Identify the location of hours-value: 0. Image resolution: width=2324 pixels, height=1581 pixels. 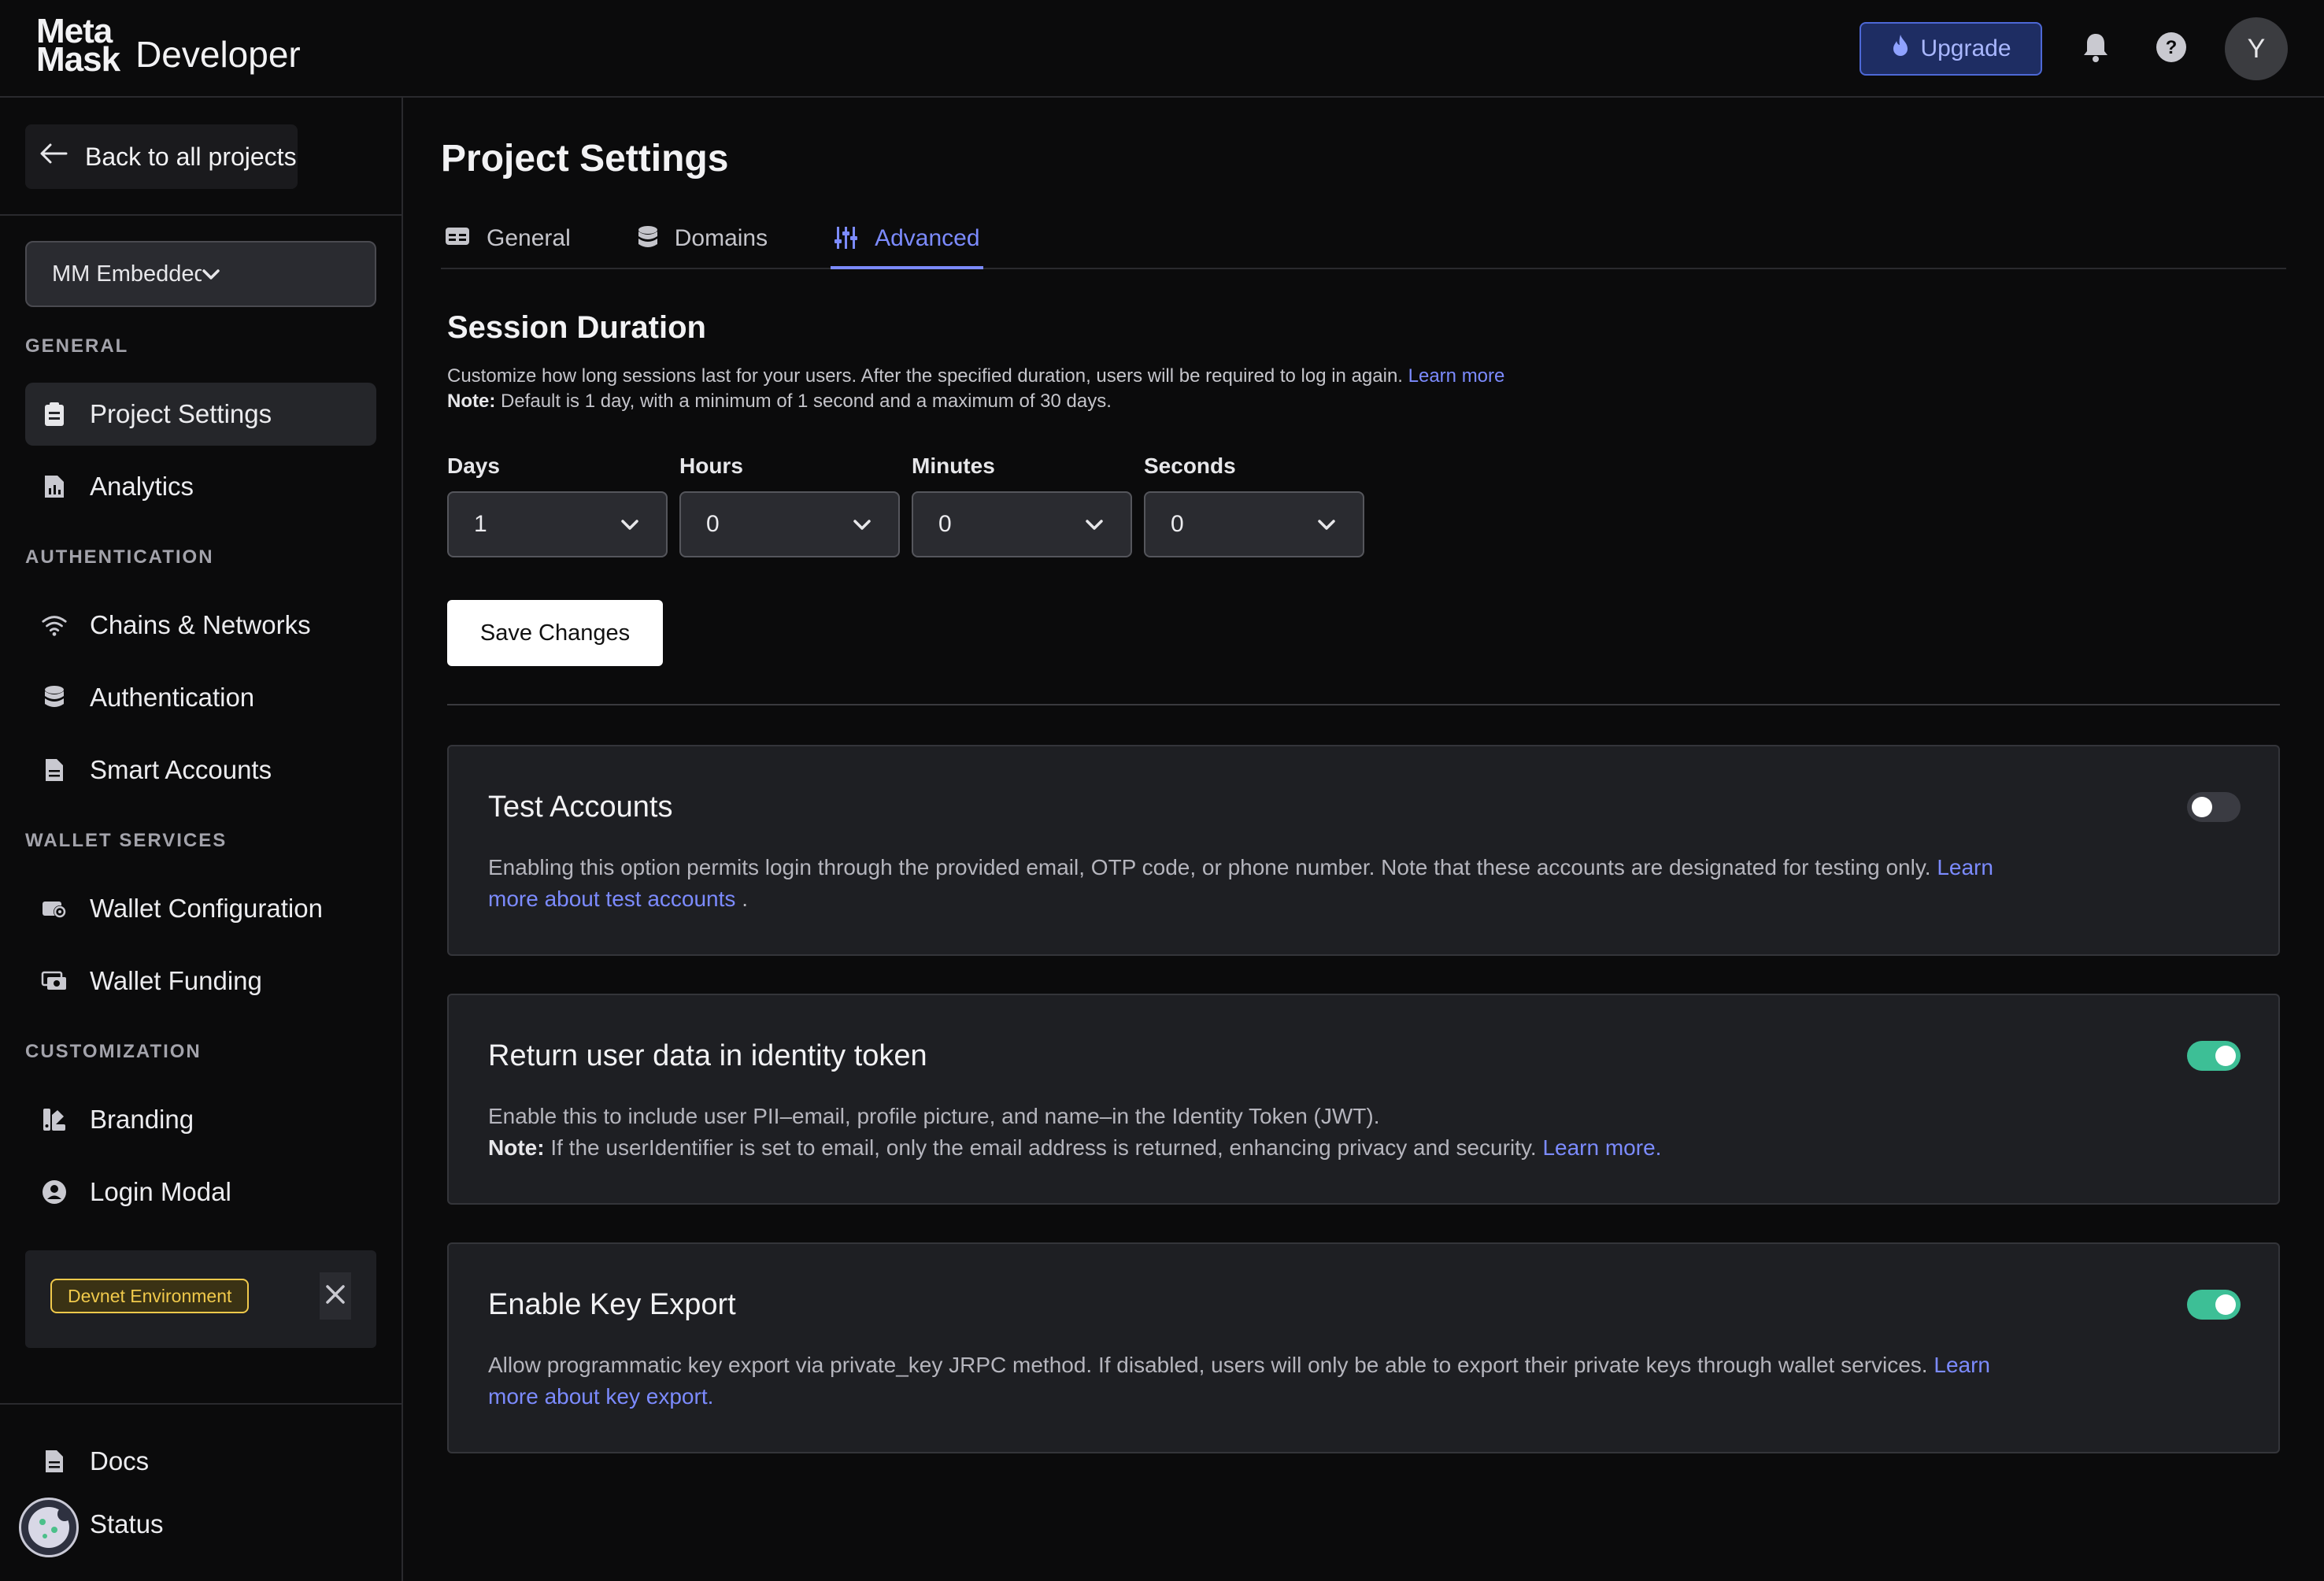
(713, 524).